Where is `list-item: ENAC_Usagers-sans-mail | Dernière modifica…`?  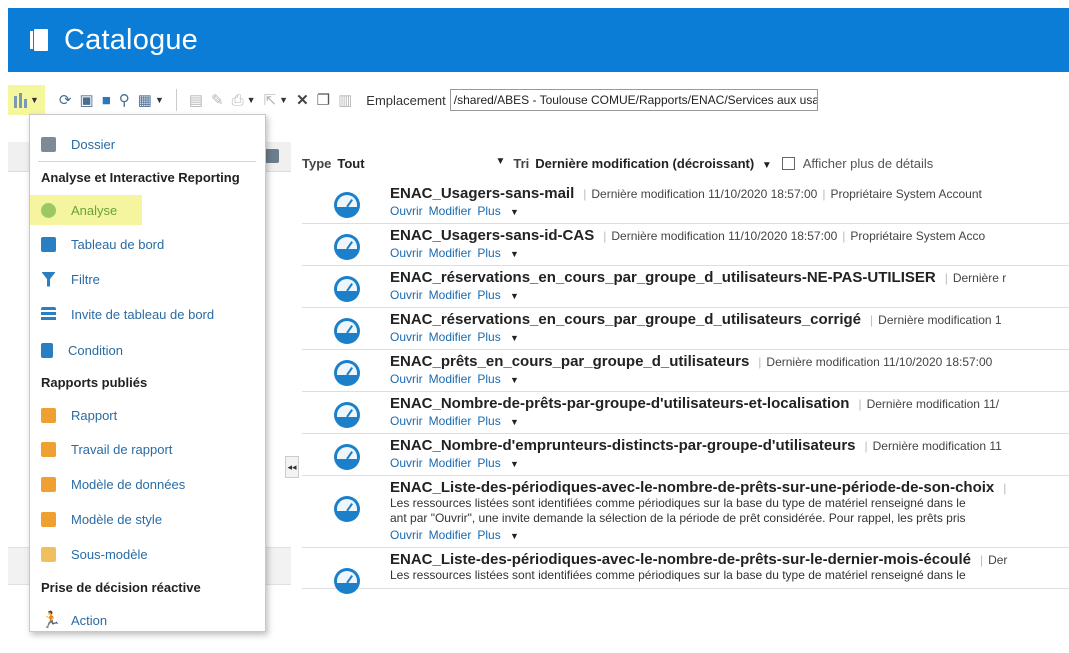
list-item: ENAC_Usagers-sans-mail | Dernière modifica… is located at coordinates (685, 203).